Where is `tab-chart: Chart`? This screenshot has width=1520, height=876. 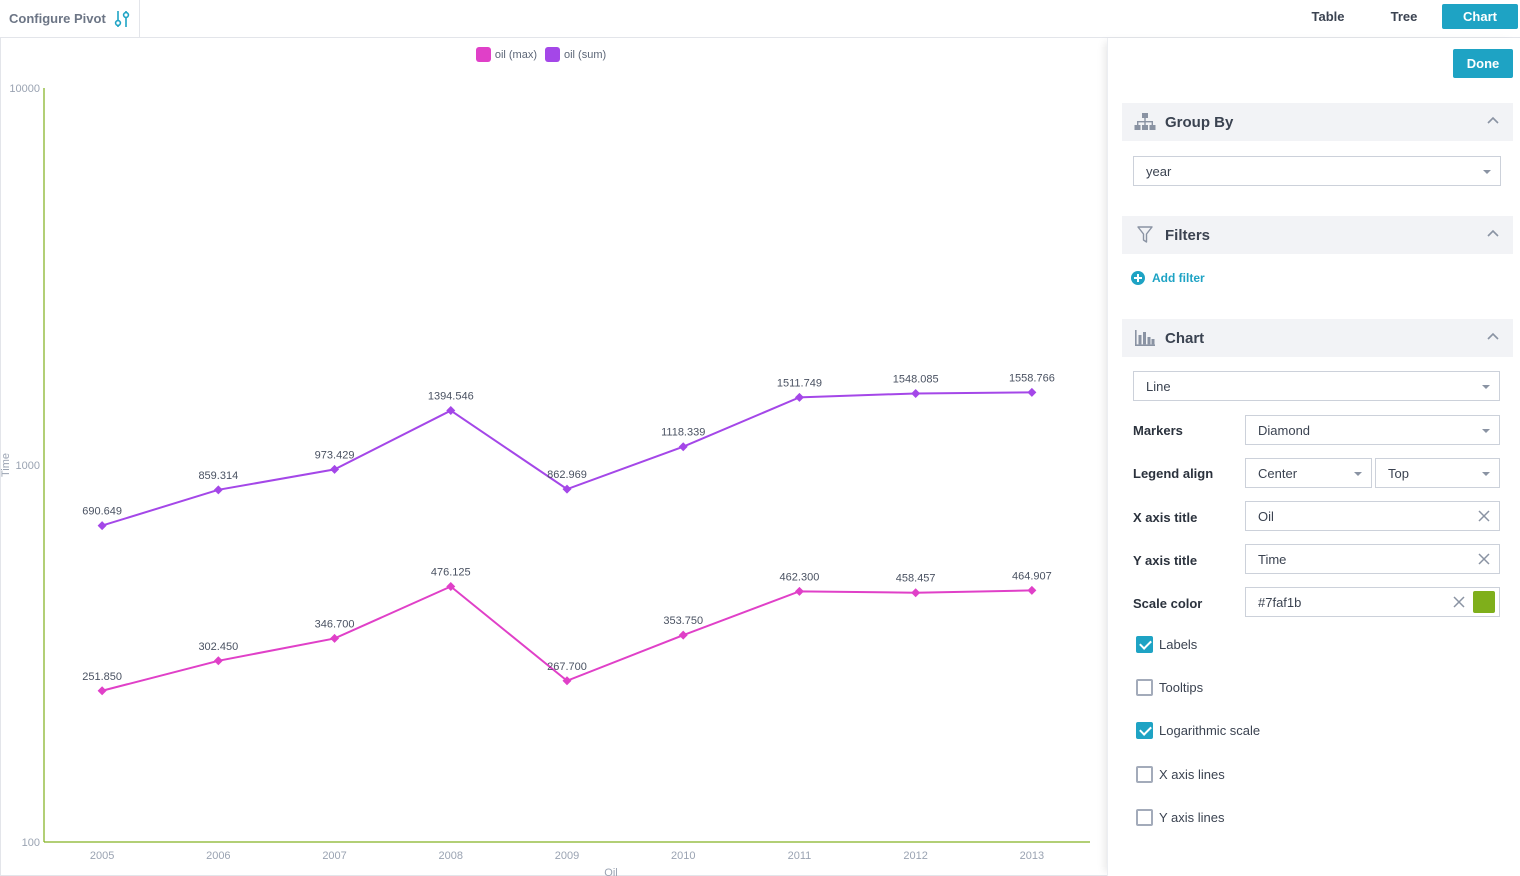
tab-chart: Chart is located at coordinates (1480, 16).